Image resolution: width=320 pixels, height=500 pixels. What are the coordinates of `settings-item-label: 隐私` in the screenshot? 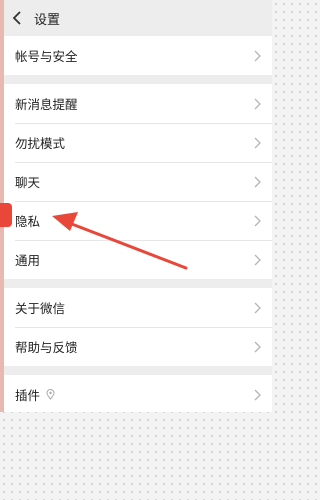 It's located at (28, 221).